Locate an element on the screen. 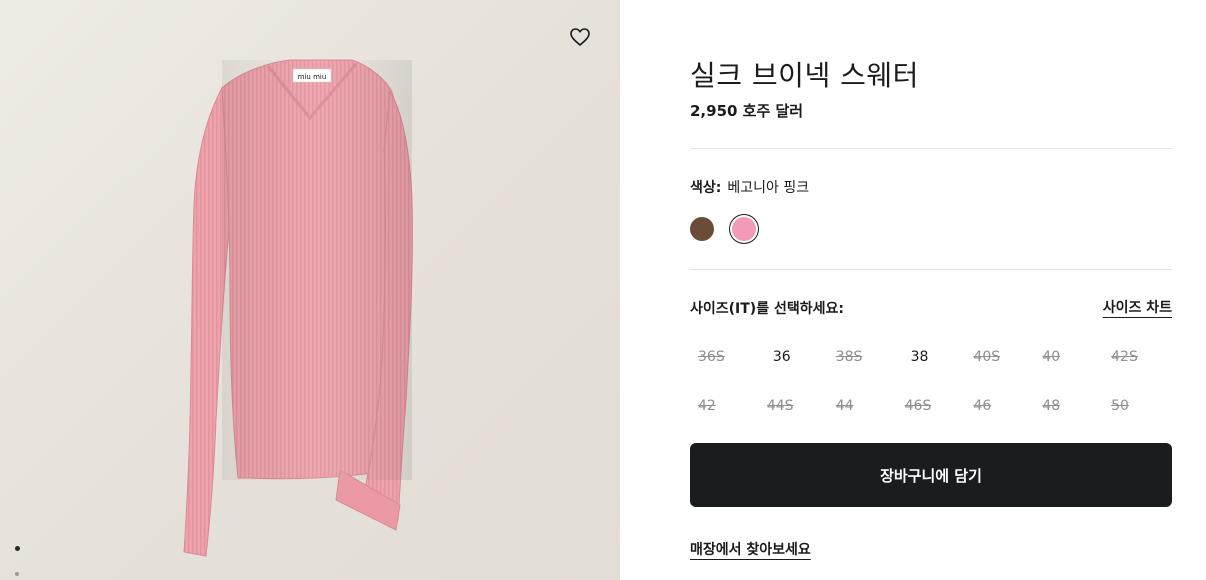 The height and width of the screenshot is (580, 1206). size-option: 48 is located at coordinates (1068, 405).